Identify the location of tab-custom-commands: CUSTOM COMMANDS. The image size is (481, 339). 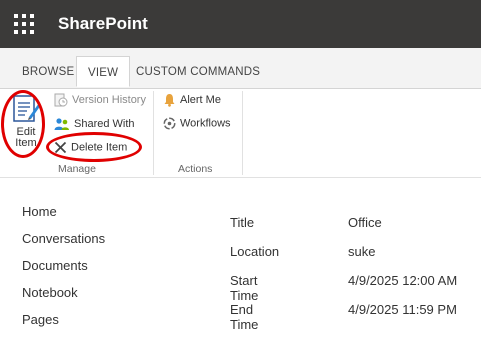
(198, 72).